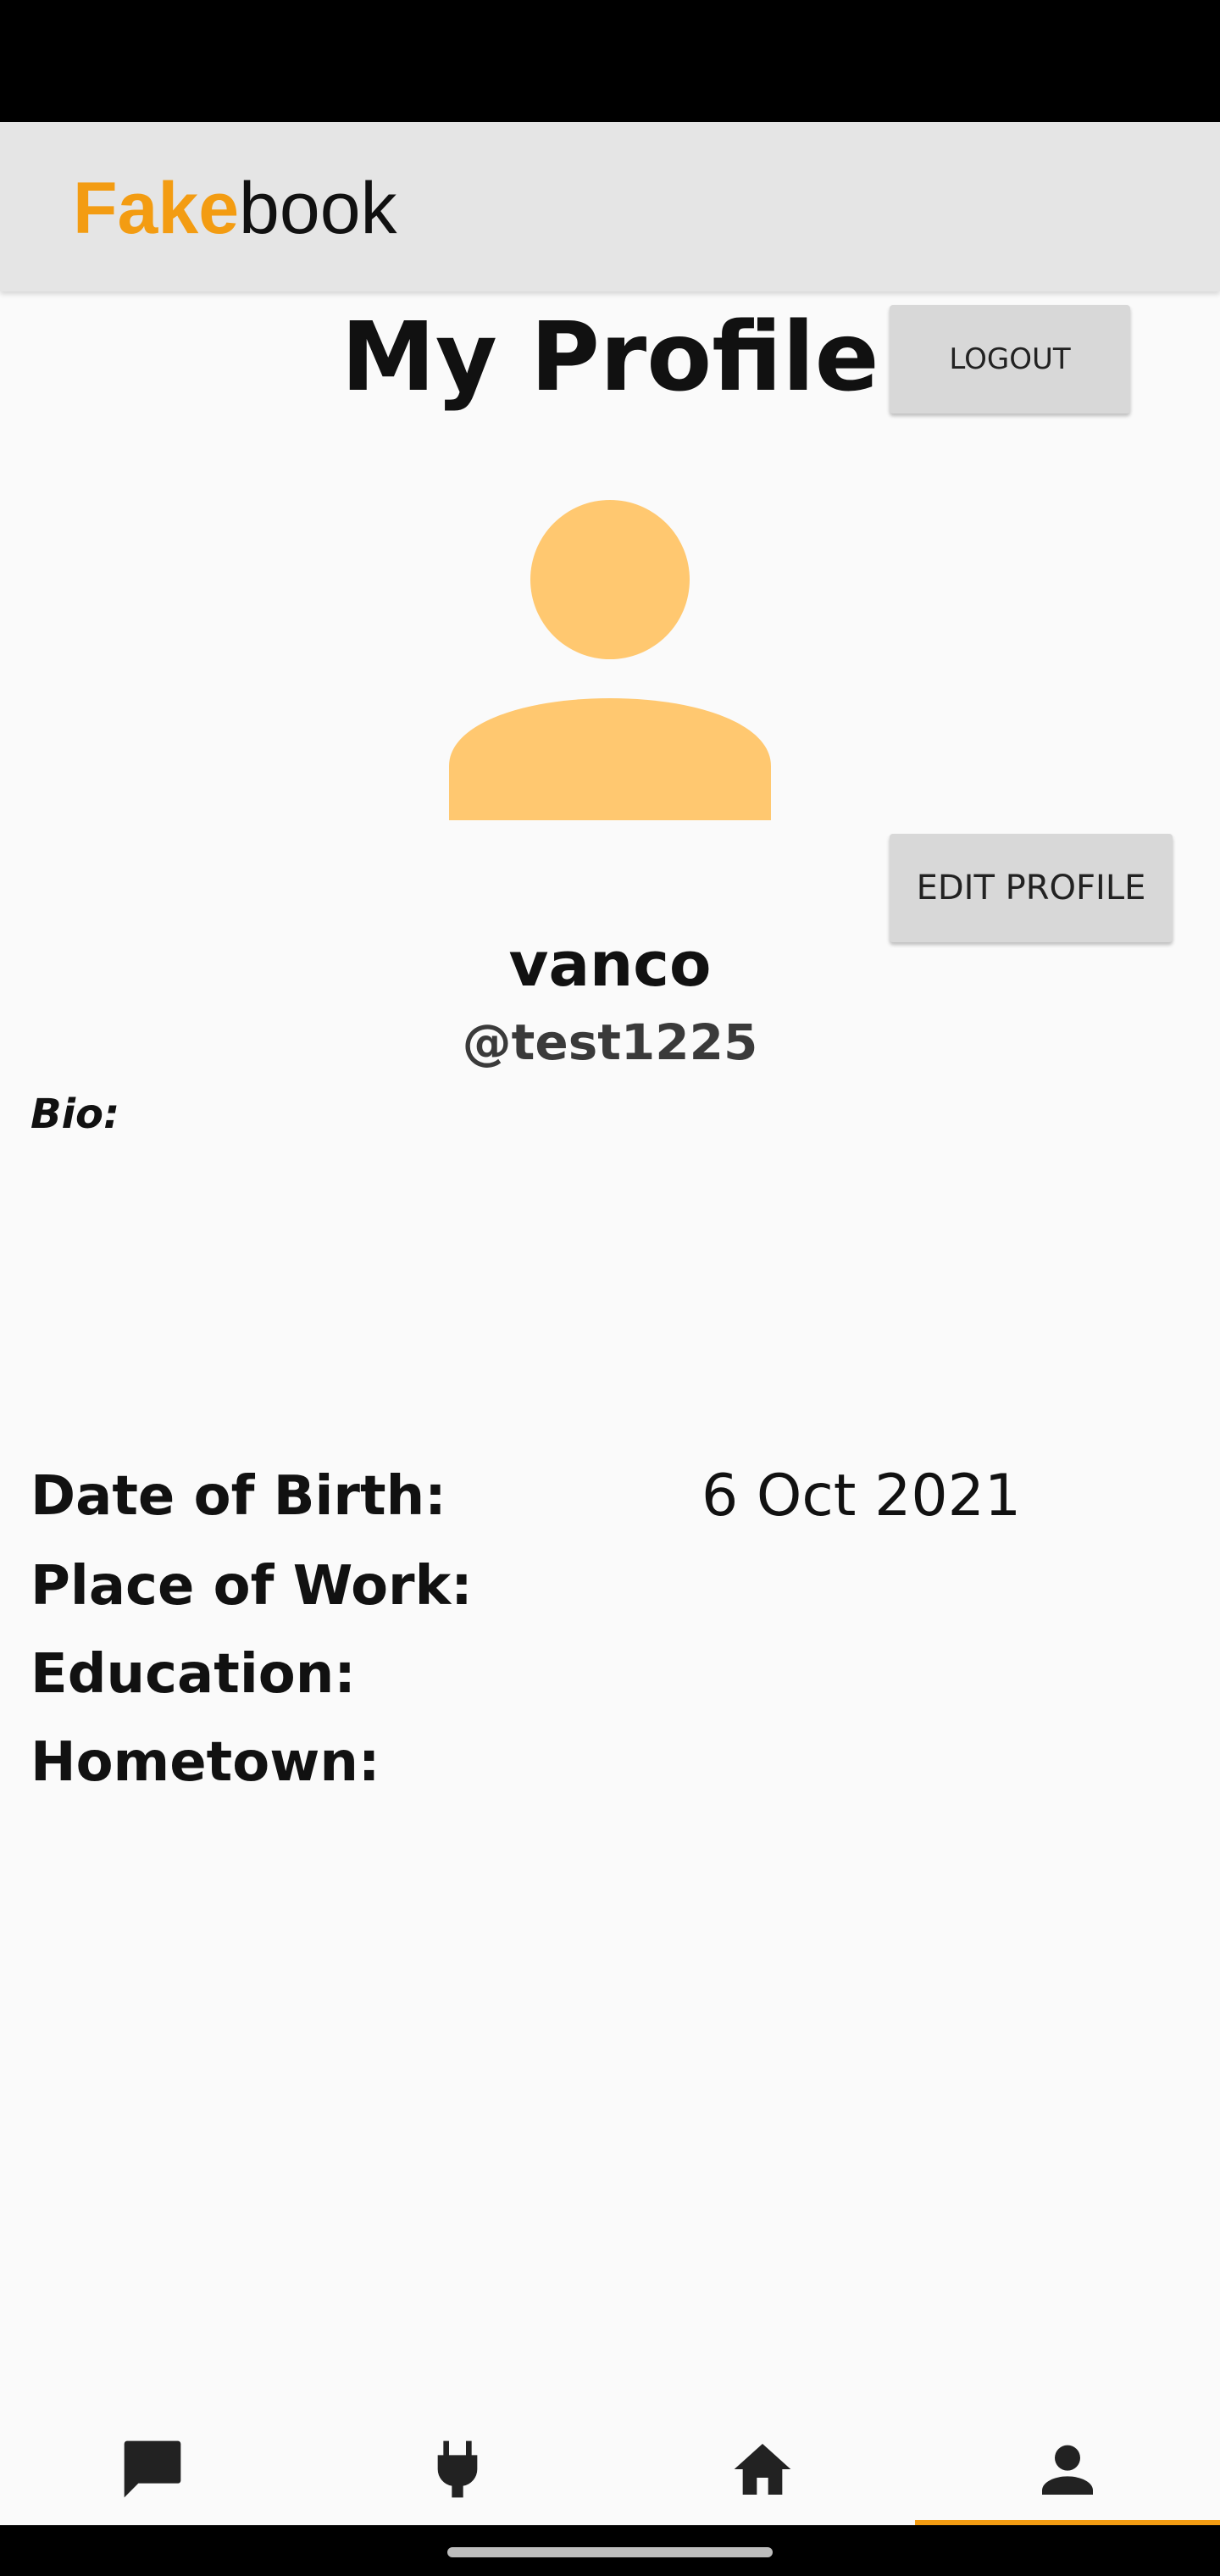 This screenshot has width=1220, height=2576. I want to click on detail-value: 6 Oct 2021, so click(862, 1496).